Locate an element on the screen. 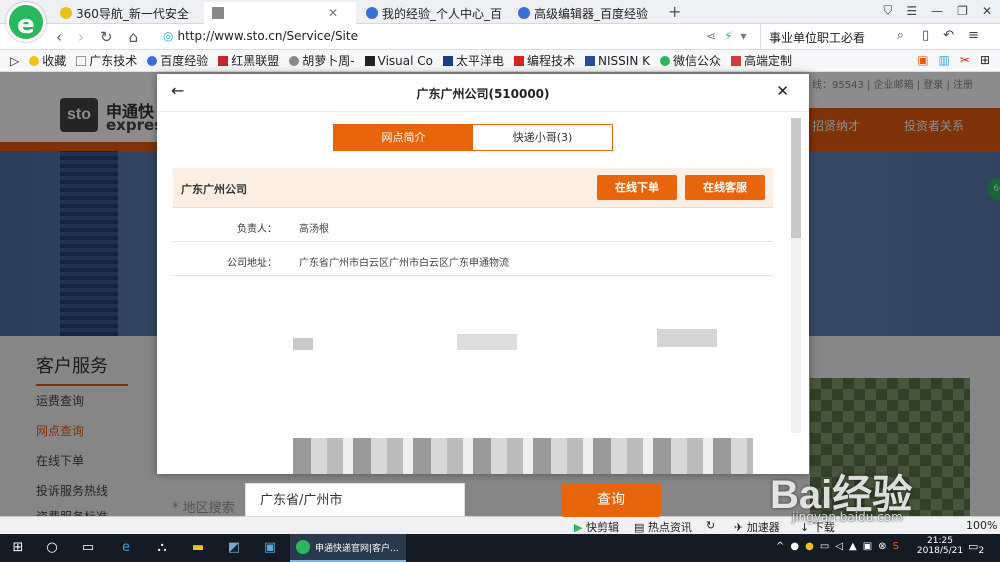  pay-icon: ▥ is located at coordinates (944, 60).